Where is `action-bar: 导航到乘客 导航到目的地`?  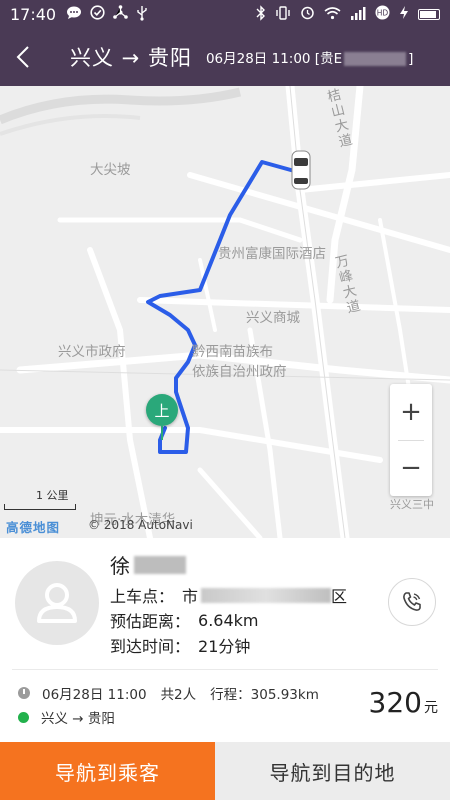 action-bar: 导航到乘客 导航到目的地 is located at coordinates (225, 771).